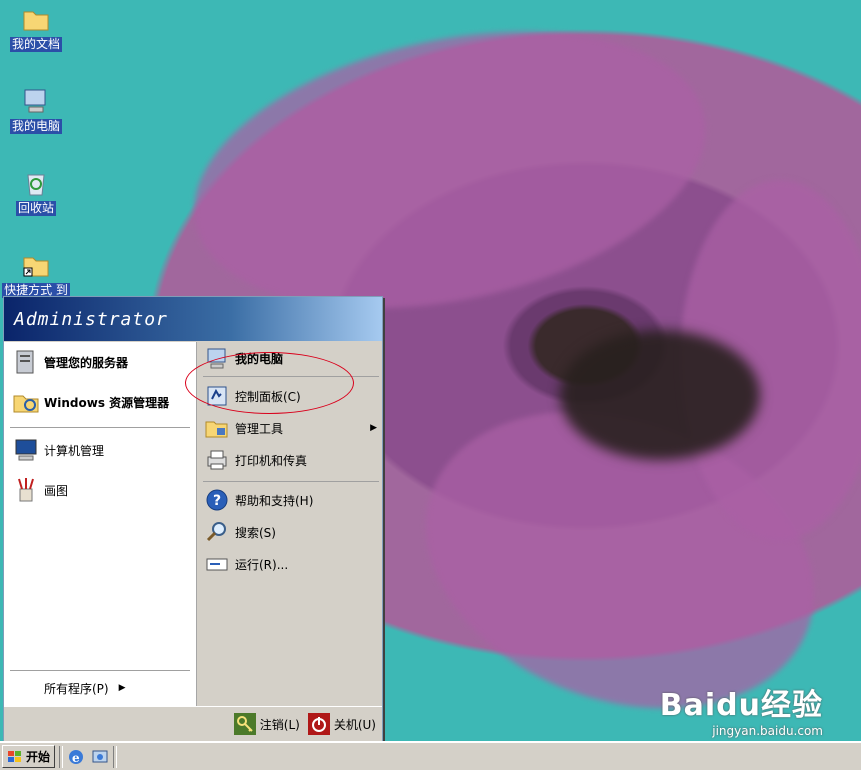 The width and height of the screenshot is (861, 770). I want to click on help-icon: ?, so click(217, 500).